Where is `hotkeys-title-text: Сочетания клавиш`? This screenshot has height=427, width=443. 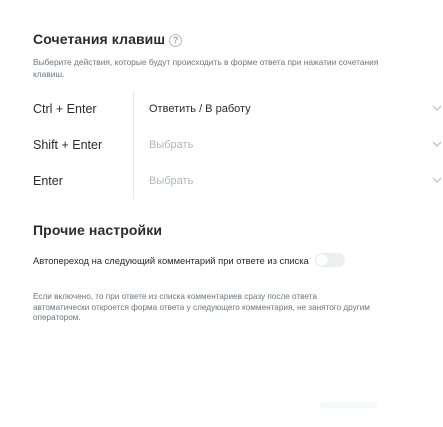
hotkeys-title-text: Сочетания клавиш is located at coordinates (99, 39).